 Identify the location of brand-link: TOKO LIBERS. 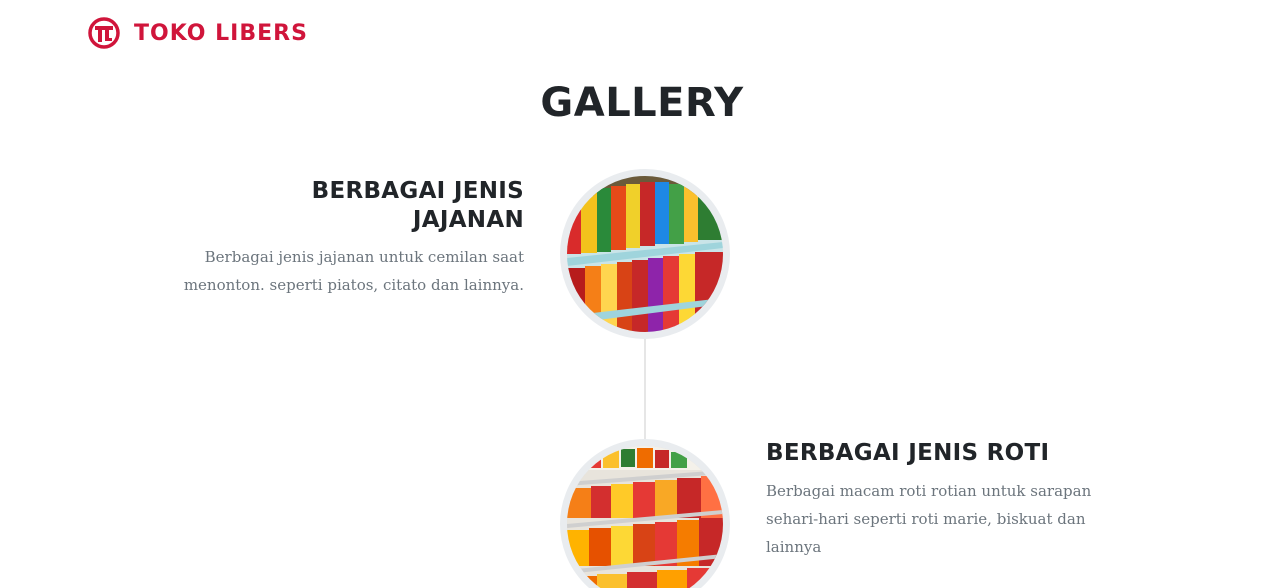
(198, 33).